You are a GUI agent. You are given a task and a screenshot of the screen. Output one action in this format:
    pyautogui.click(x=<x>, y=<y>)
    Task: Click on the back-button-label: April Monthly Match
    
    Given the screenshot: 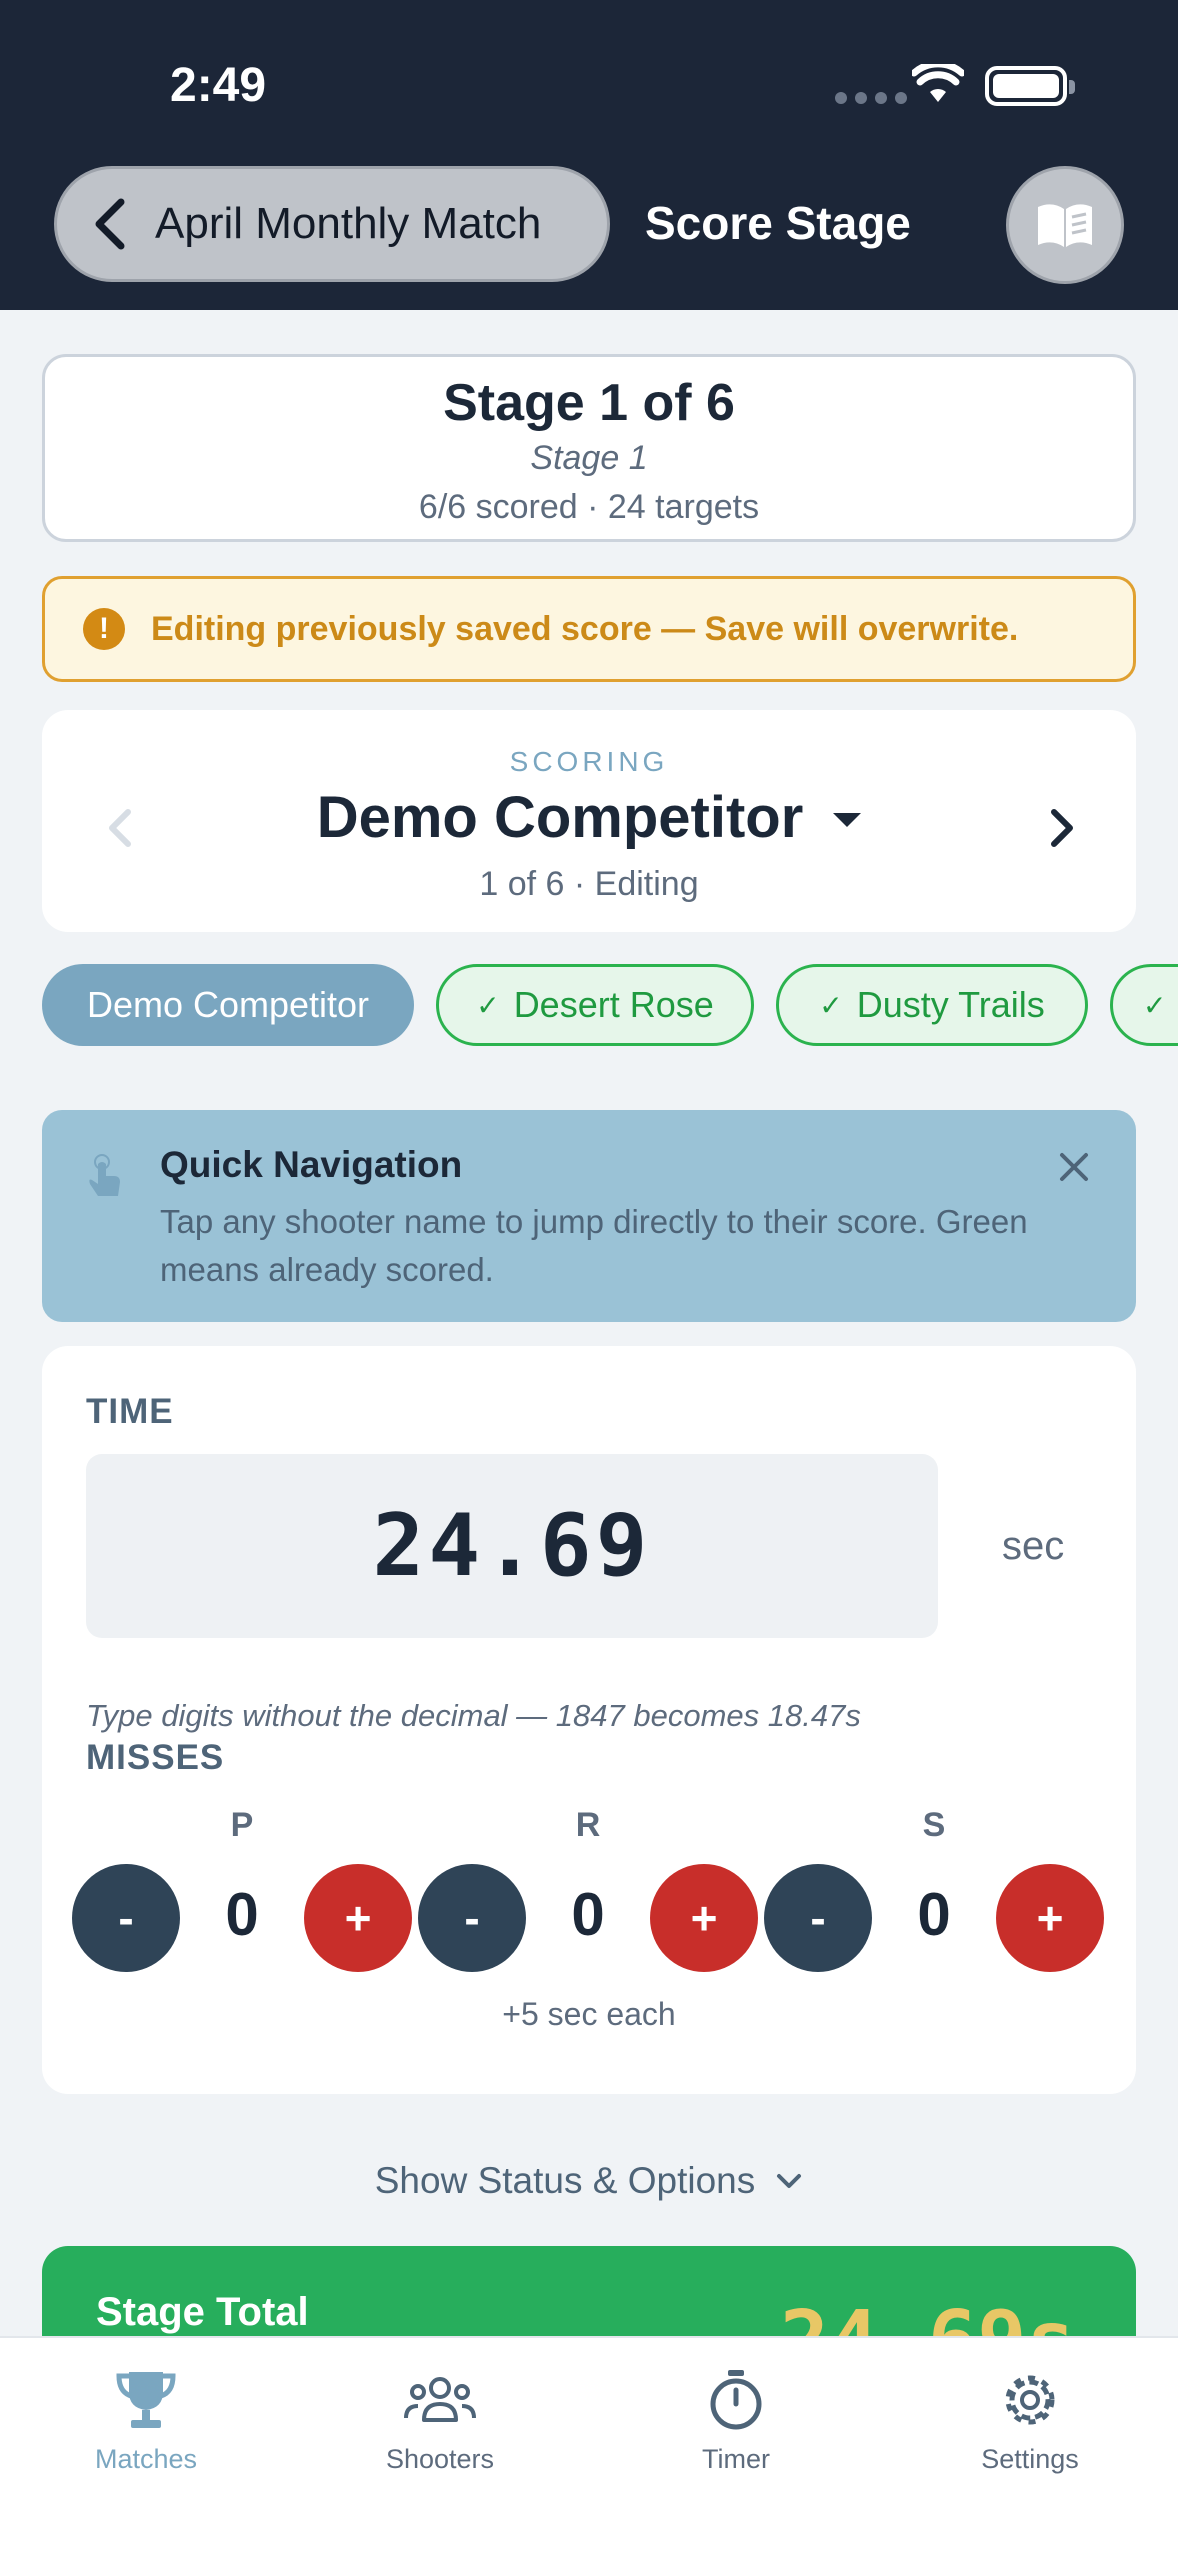 What is the action you would take?
    pyautogui.click(x=348, y=223)
    